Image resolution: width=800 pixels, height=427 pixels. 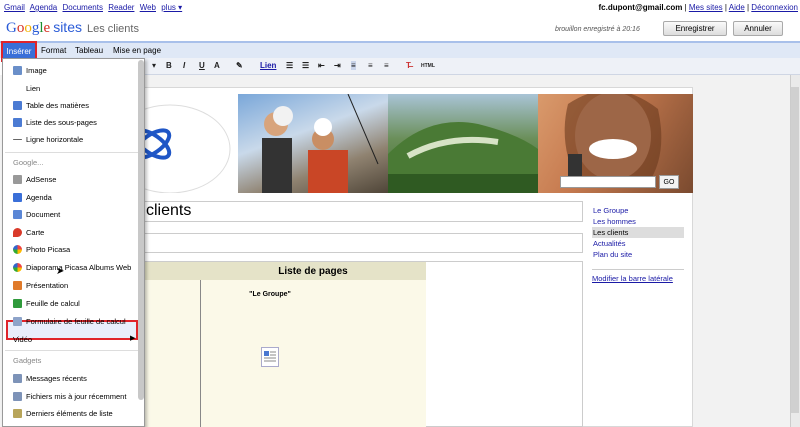 What do you see at coordinates (321, 65) in the screenshot?
I see `indent-less-icon: ⇤` at bounding box center [321, 65].